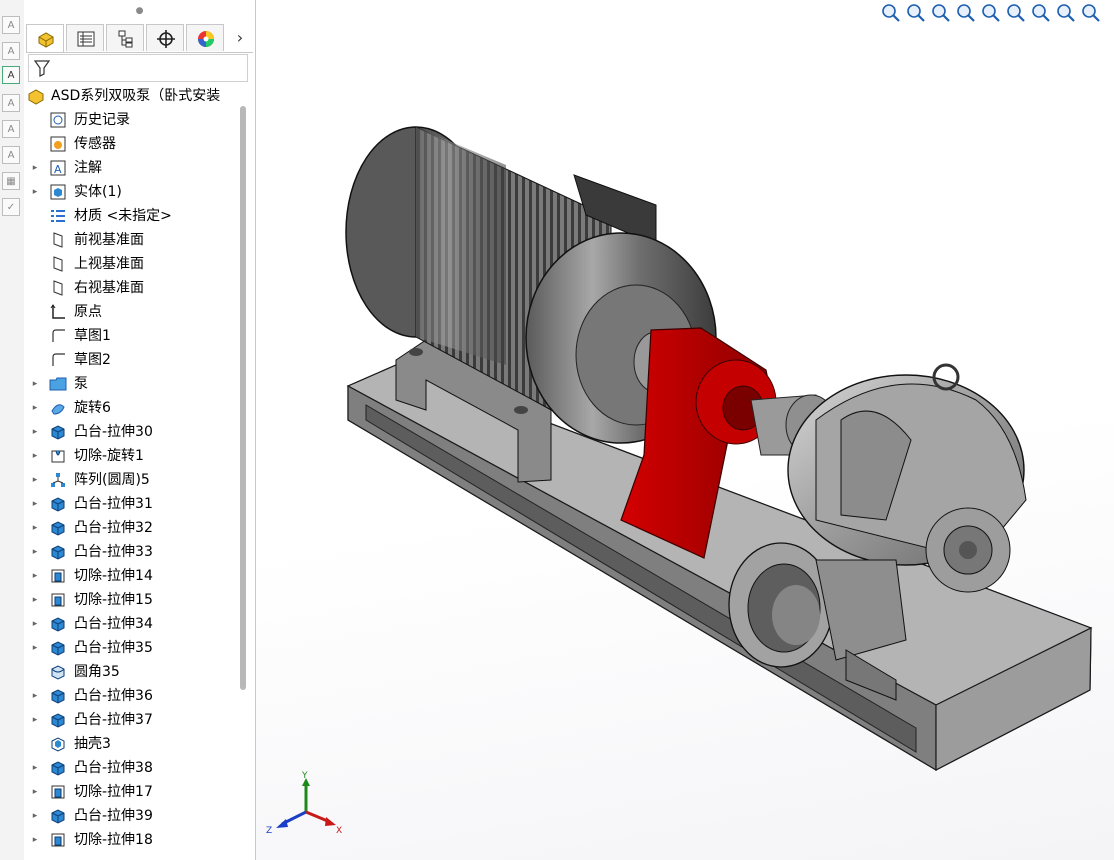  What do you see at coordinates (58, 744) in the screenshot?
I see `shell-icon` at bounding box center [58, 744].